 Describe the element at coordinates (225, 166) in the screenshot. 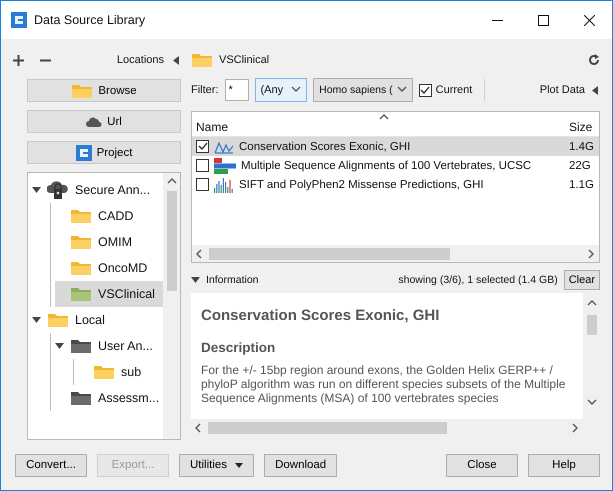

I see `bar-chart-icon` at that location.